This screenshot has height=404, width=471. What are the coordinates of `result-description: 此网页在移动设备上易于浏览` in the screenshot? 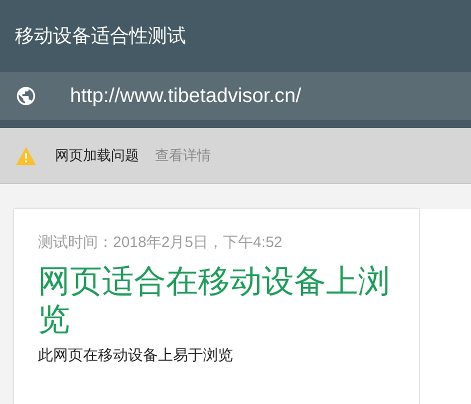 It's located at (136, 355).